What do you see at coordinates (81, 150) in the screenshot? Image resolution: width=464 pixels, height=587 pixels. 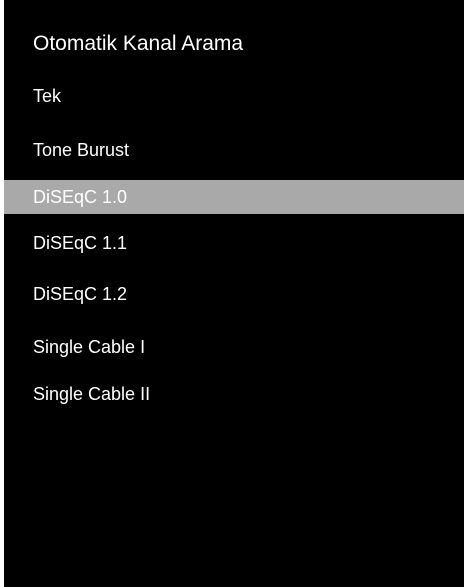 I see `menu-item-label: Tone Burust` at bounding box center [81, 150].